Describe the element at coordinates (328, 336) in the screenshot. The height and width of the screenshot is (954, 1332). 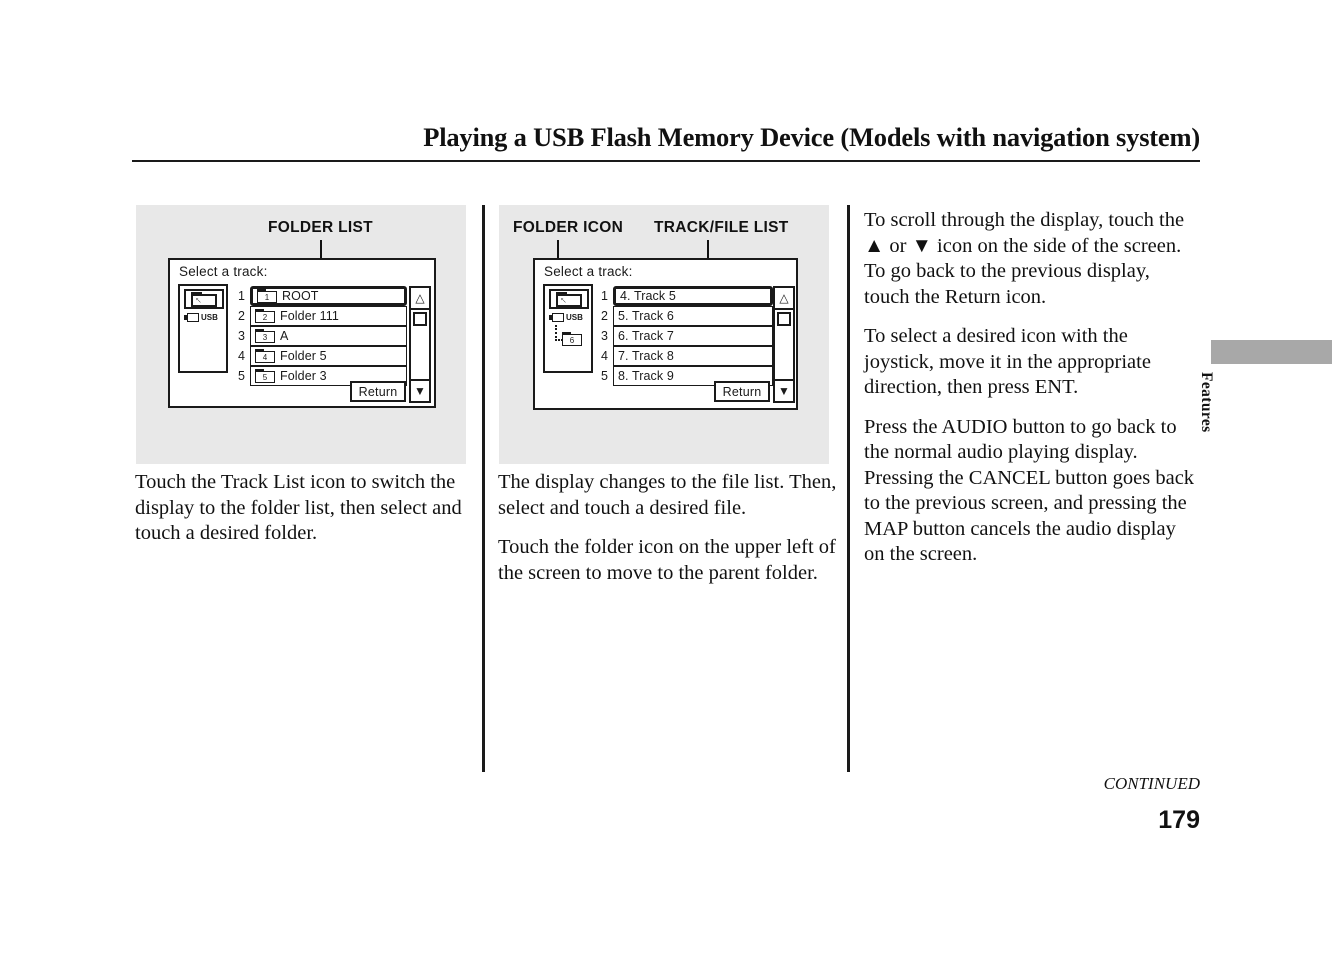
I see `row-content: 3 A` at that location.